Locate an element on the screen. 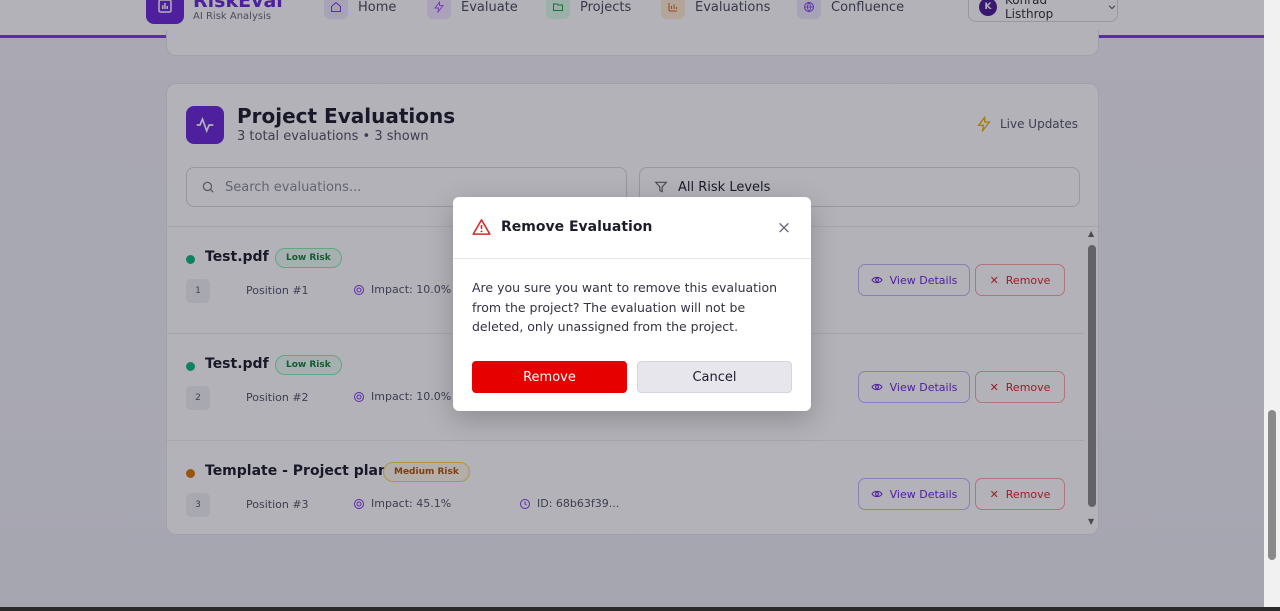  close-icon: × is located at coordinates (784, 228).